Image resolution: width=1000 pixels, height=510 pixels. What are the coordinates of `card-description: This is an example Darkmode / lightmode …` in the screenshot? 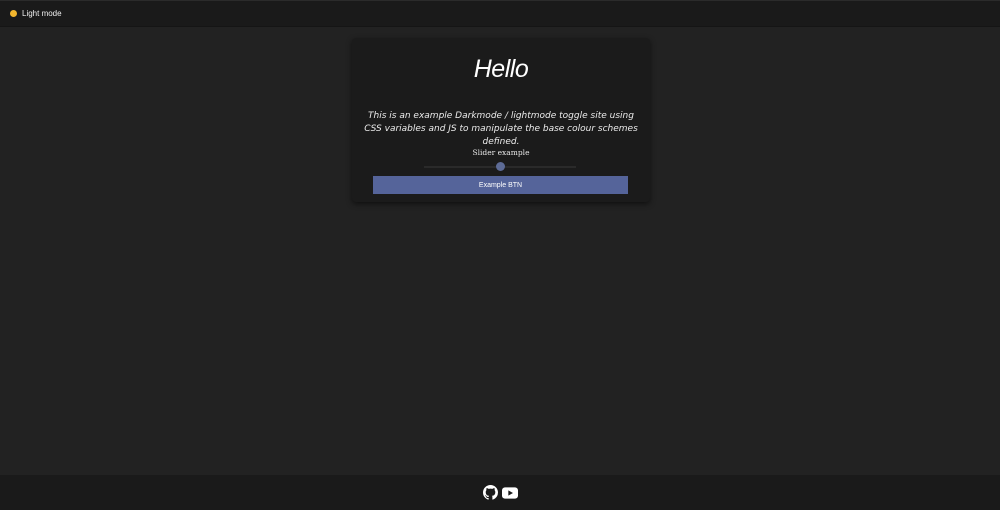 It's located at (501, 129).